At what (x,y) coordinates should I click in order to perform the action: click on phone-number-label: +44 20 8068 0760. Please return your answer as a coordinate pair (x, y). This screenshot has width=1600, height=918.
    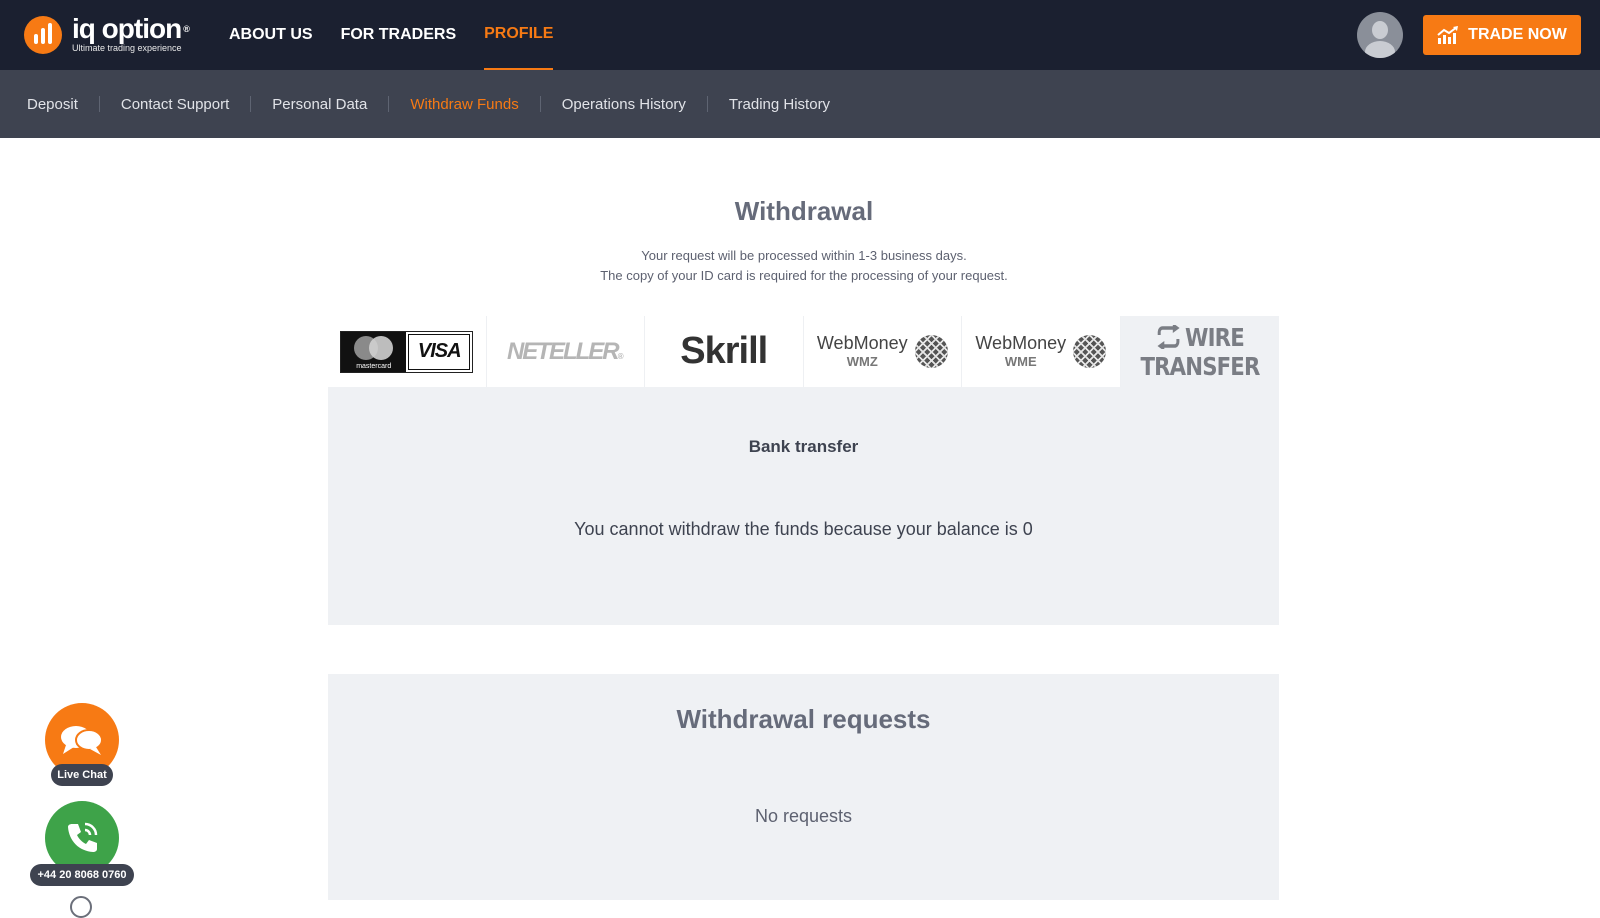
    Looking at the image, I should click on (82, 875).